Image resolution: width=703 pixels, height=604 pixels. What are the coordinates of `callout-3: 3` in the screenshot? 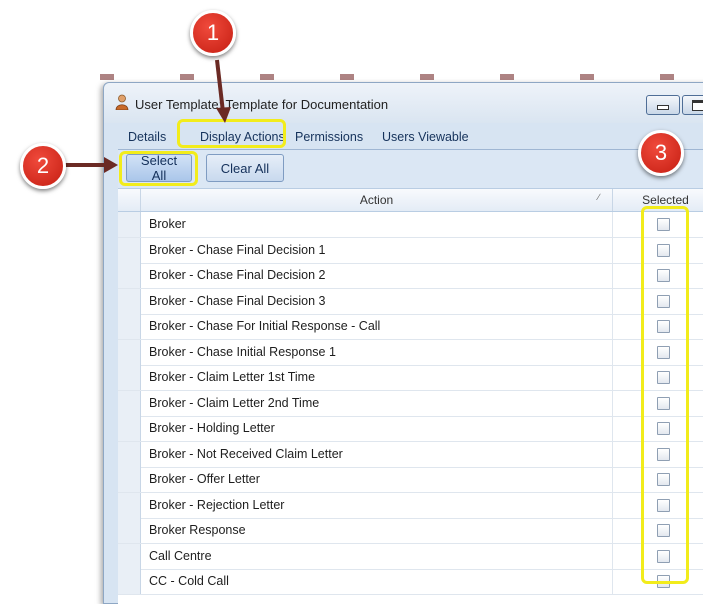 It's located at (661, 153).